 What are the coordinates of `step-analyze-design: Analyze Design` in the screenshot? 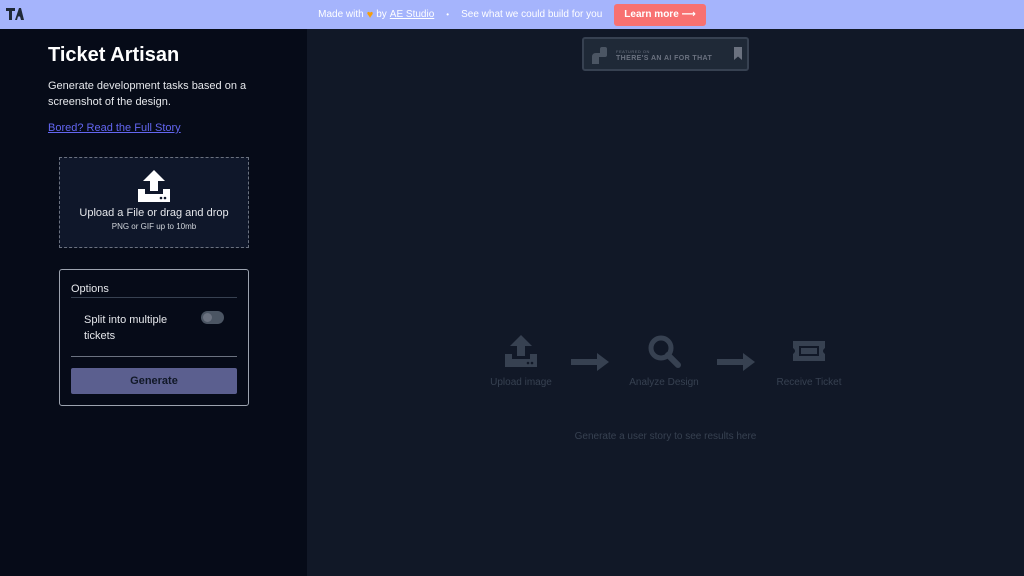 It's located at (664, 361).